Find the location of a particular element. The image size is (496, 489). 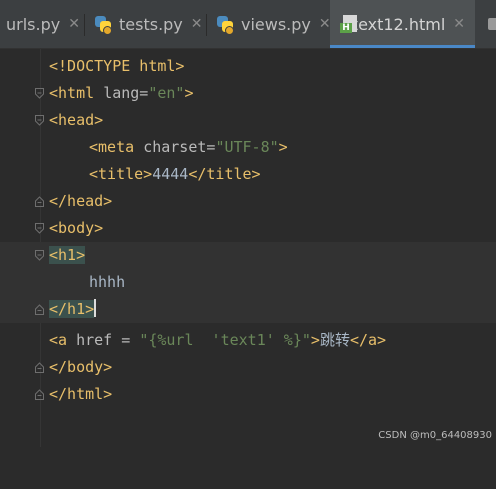

tab-tests-py: tests.py ✕ is located at coordinates (148, 24).